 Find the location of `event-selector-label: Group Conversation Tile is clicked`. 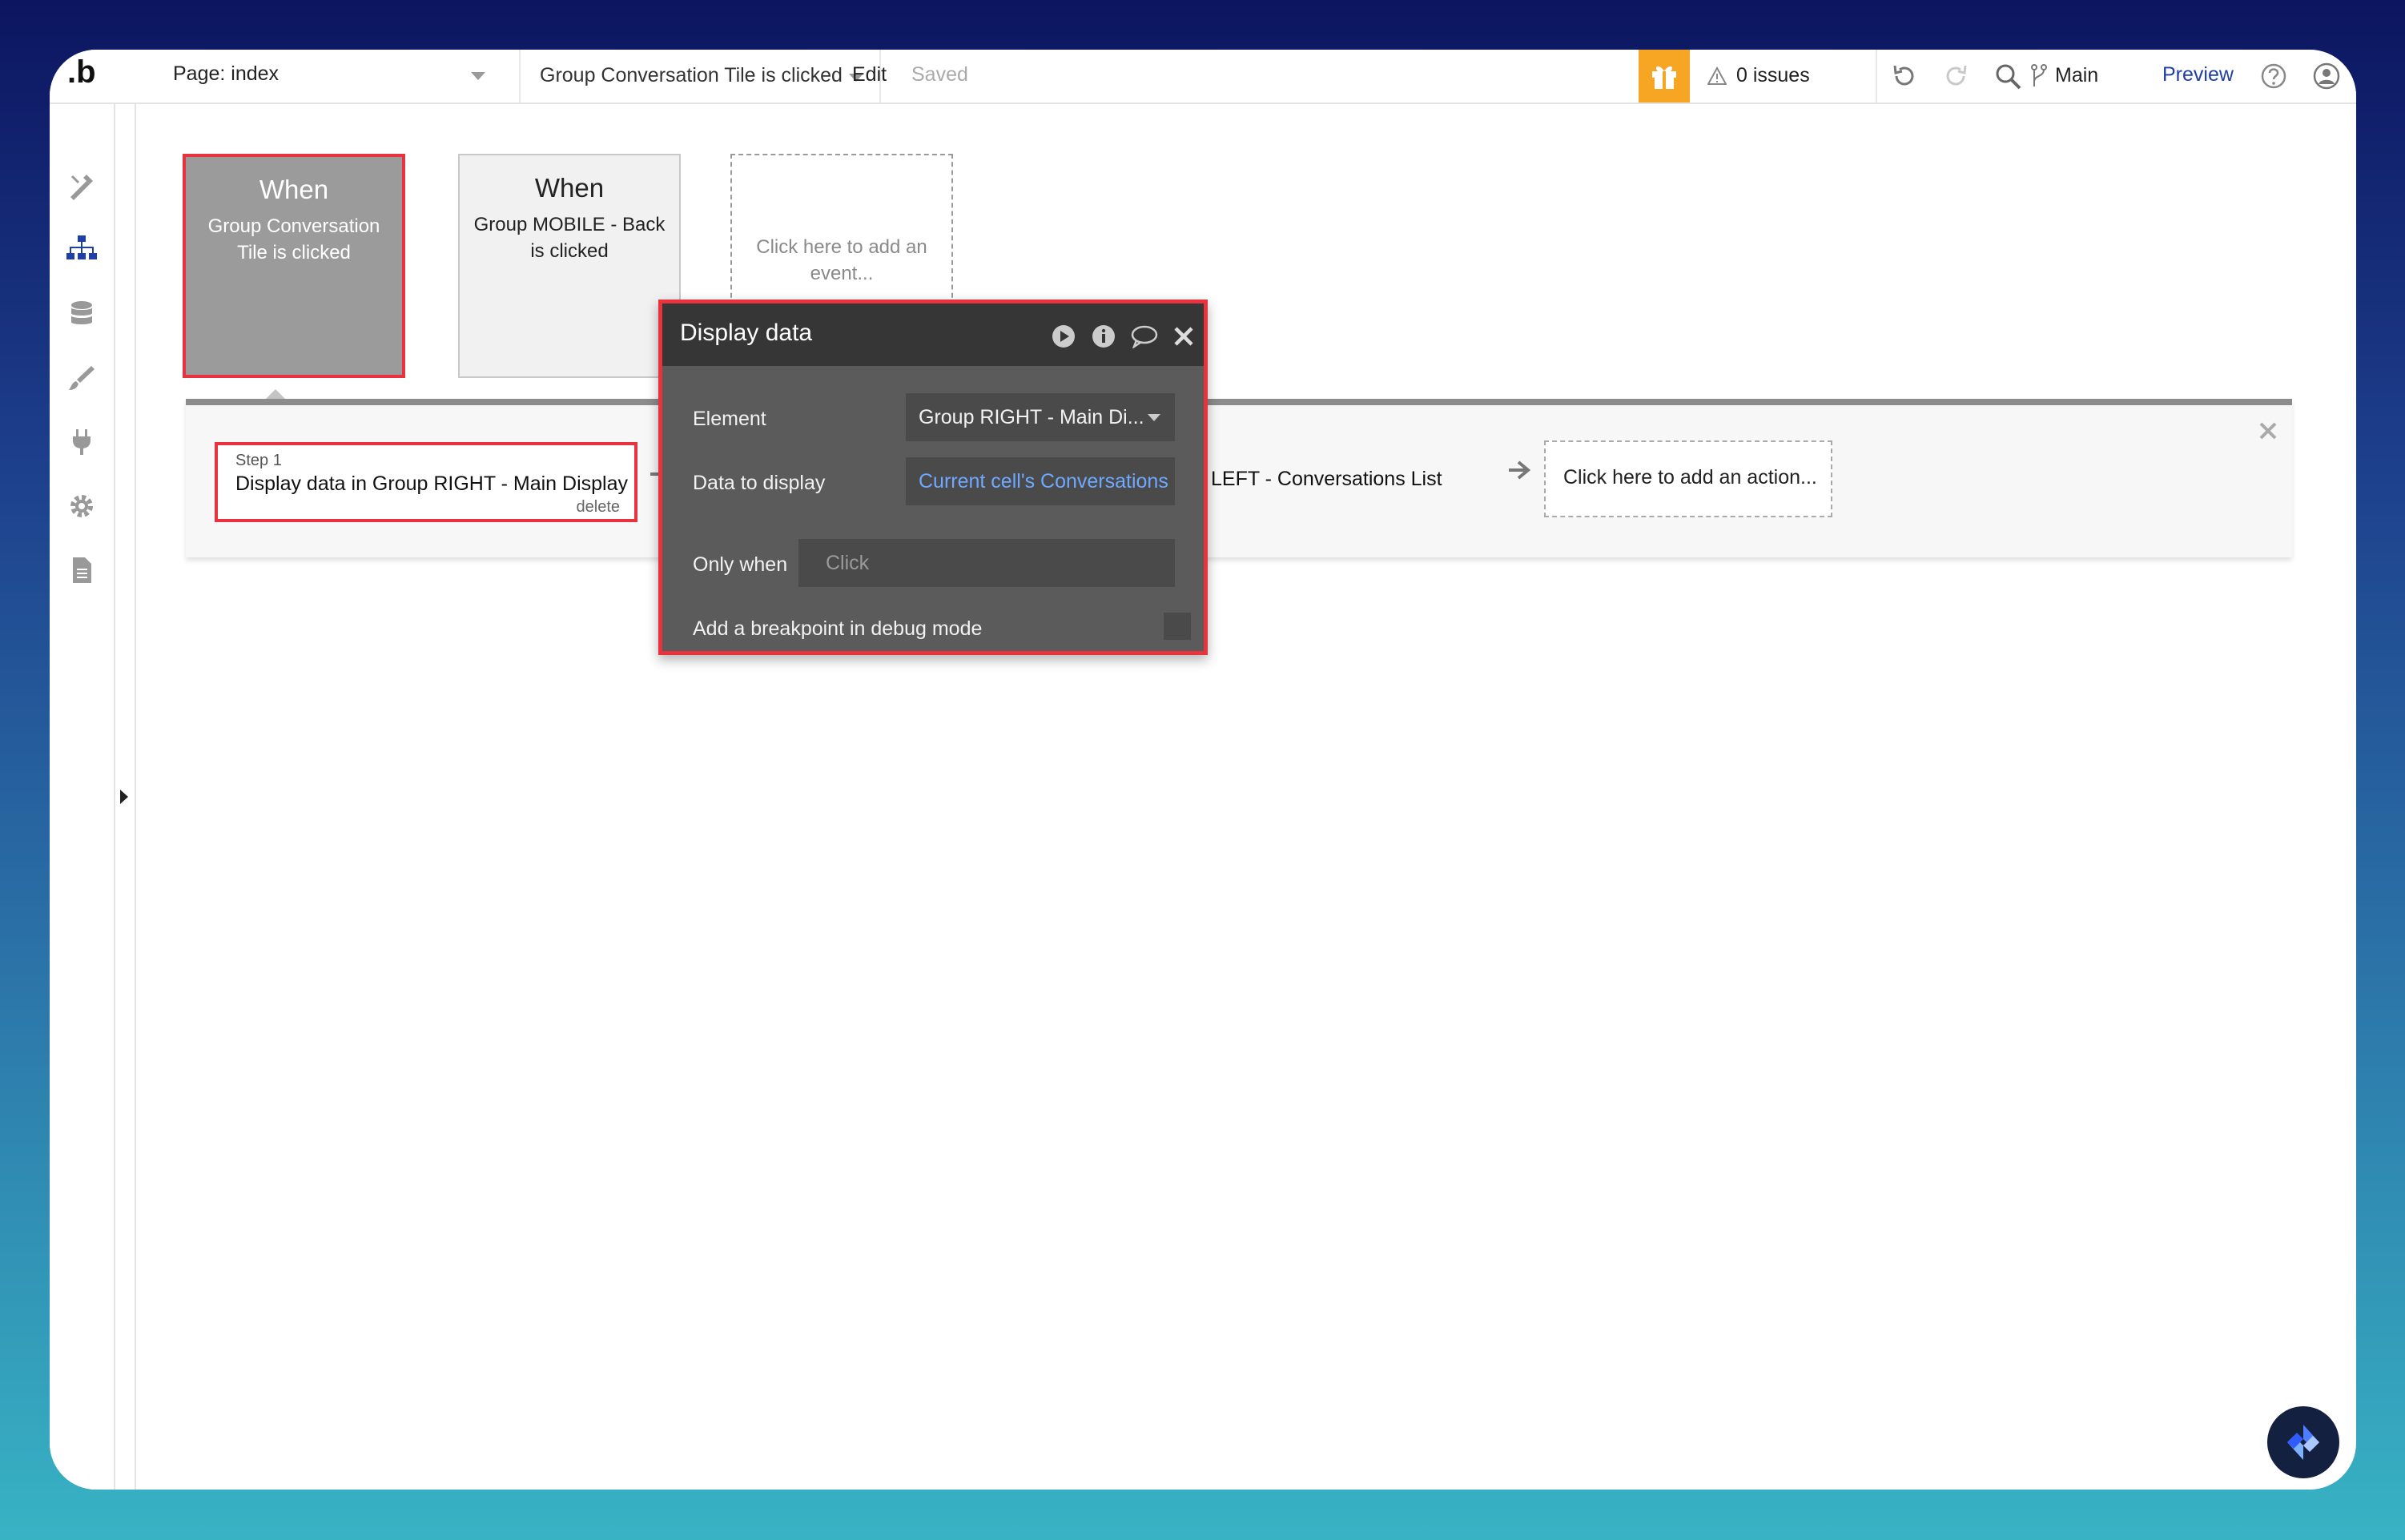

event-selector-label: Group Conversation Tile is clicked is located at coordinates (691, 75).